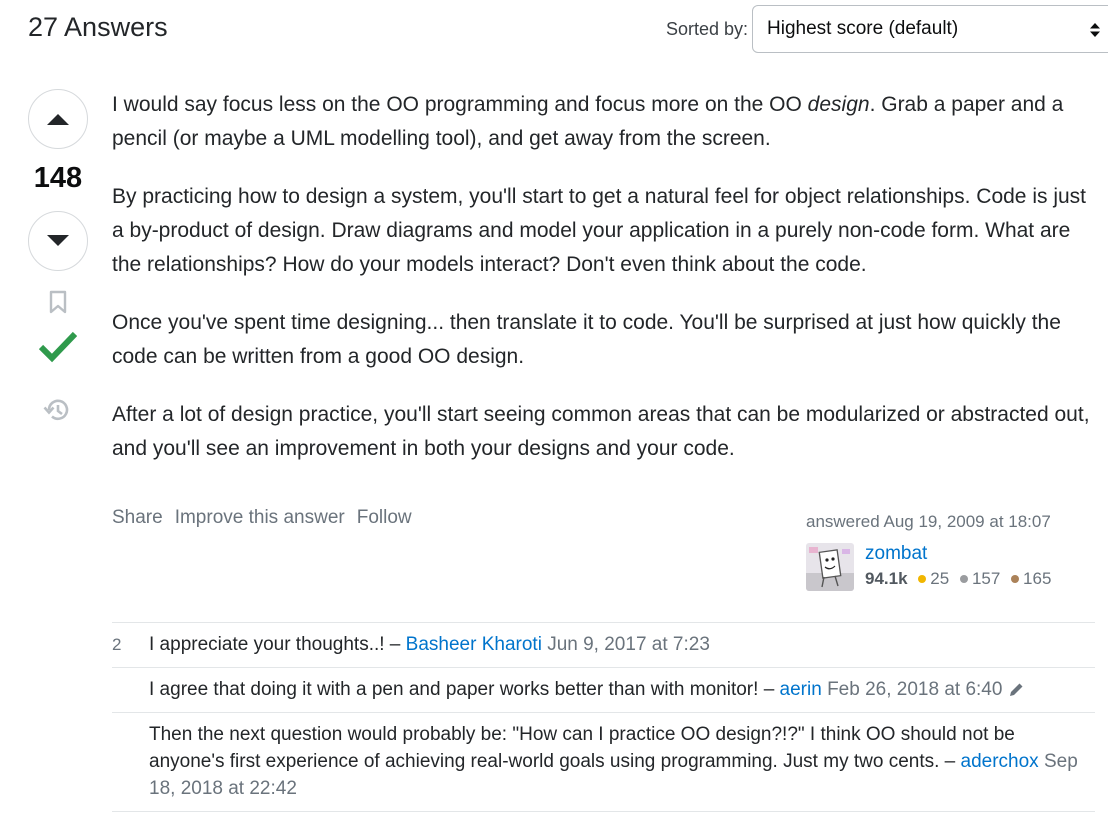 This screenshot has height=820, width=1108. I want to click on chevron-updown-icon, so click(1095, 30).